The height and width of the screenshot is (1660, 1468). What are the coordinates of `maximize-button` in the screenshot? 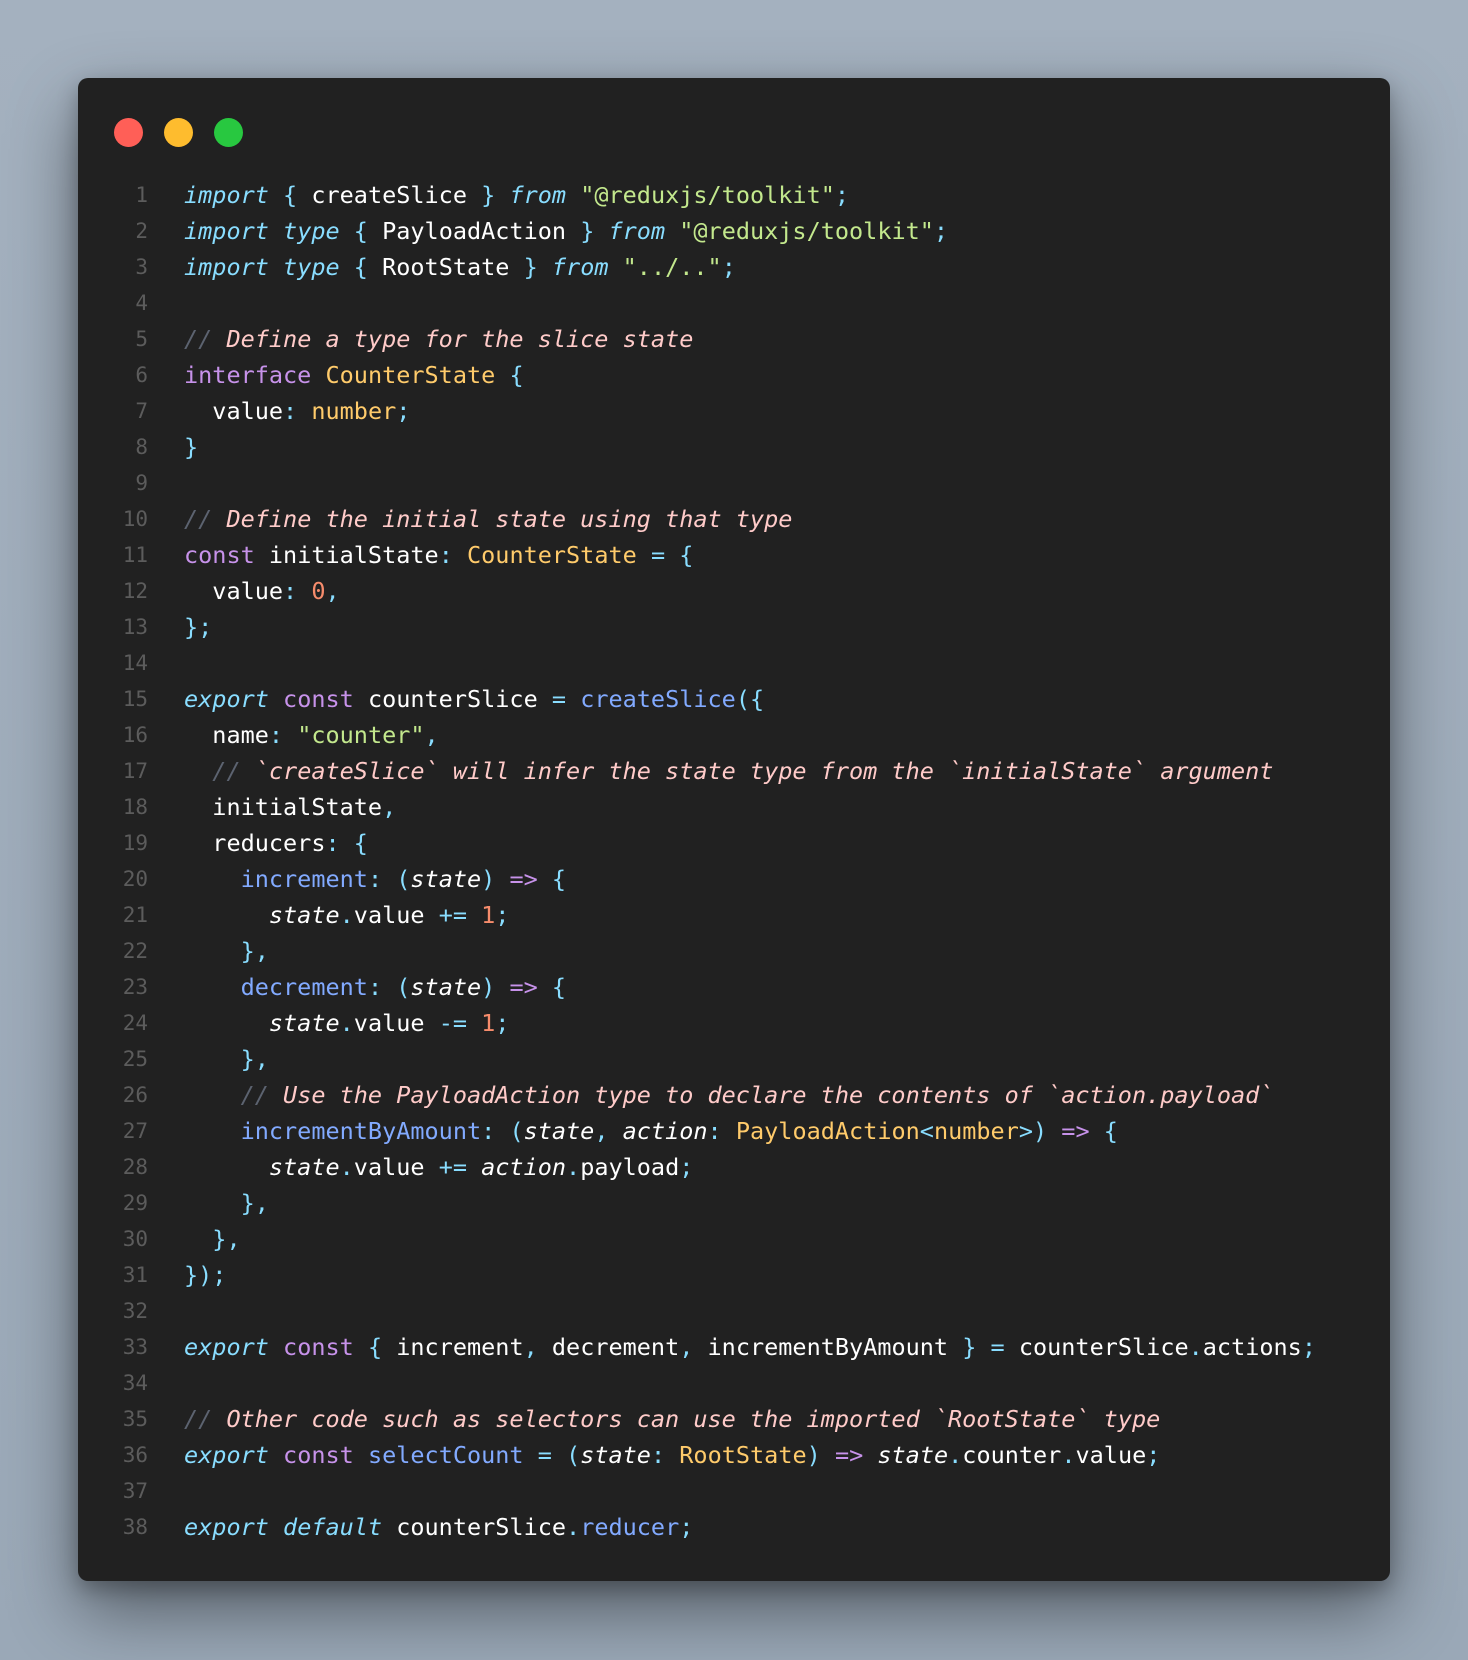 It's located at (228, 132).